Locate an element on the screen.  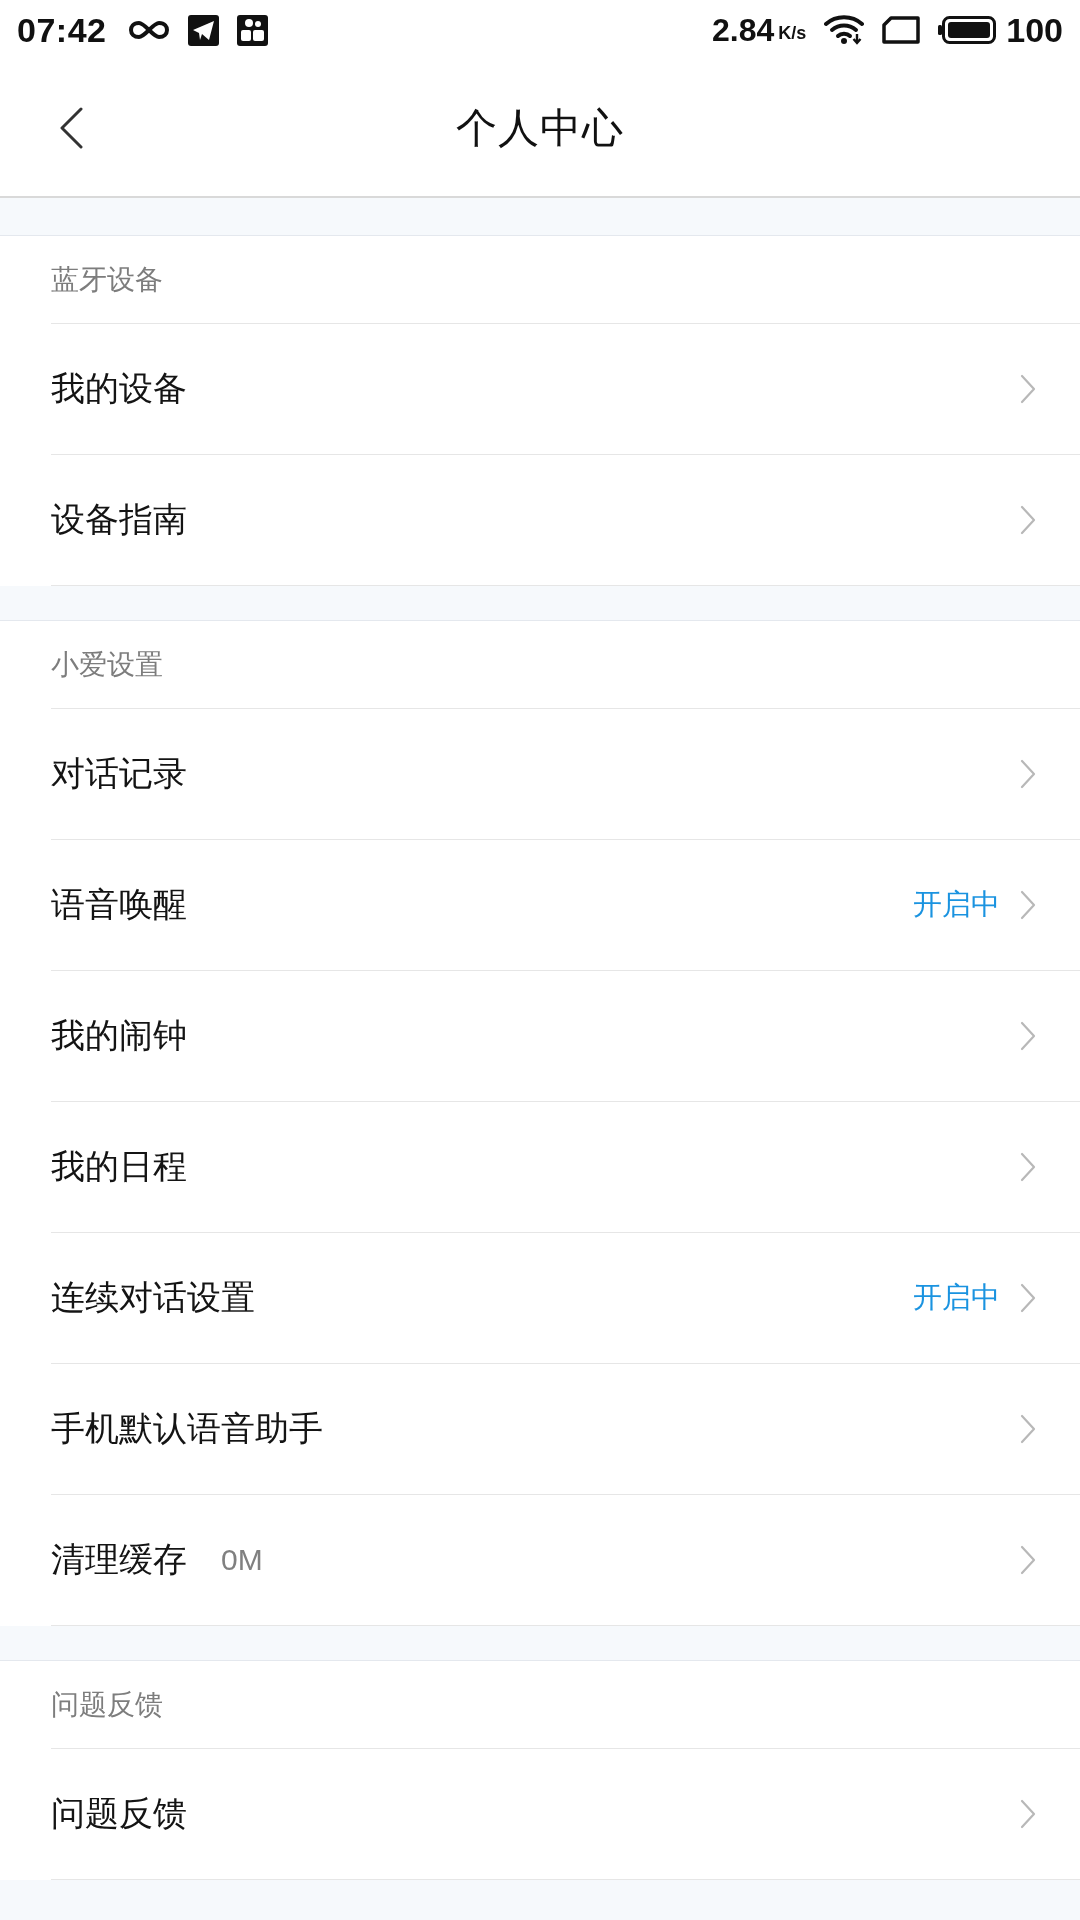
cache-size-text: 0M is located at coordinates (242, 1560).